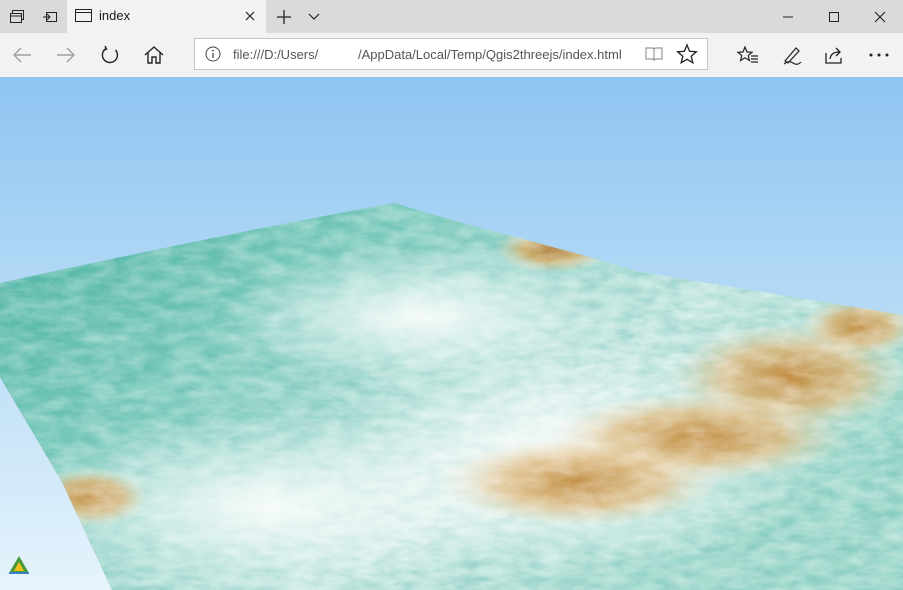 The height and width of the screenshot is (590, 903). What do you see at coordinates (451, 16) in the screenshot?
I see `title-bar: index` at bounding box center [451, 16].